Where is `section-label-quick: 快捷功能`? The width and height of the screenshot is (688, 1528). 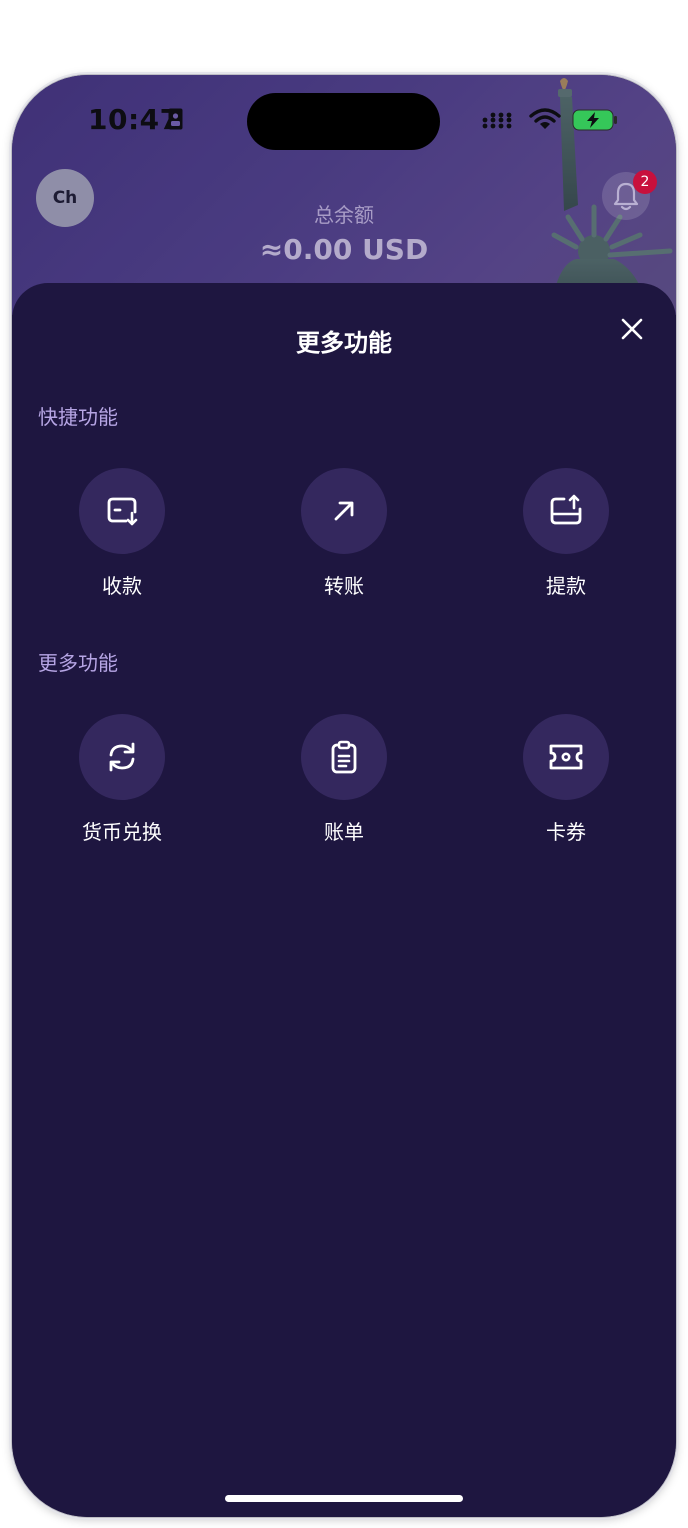 section-label-quick: 快捷功能 is located at coordinates (78, 417).